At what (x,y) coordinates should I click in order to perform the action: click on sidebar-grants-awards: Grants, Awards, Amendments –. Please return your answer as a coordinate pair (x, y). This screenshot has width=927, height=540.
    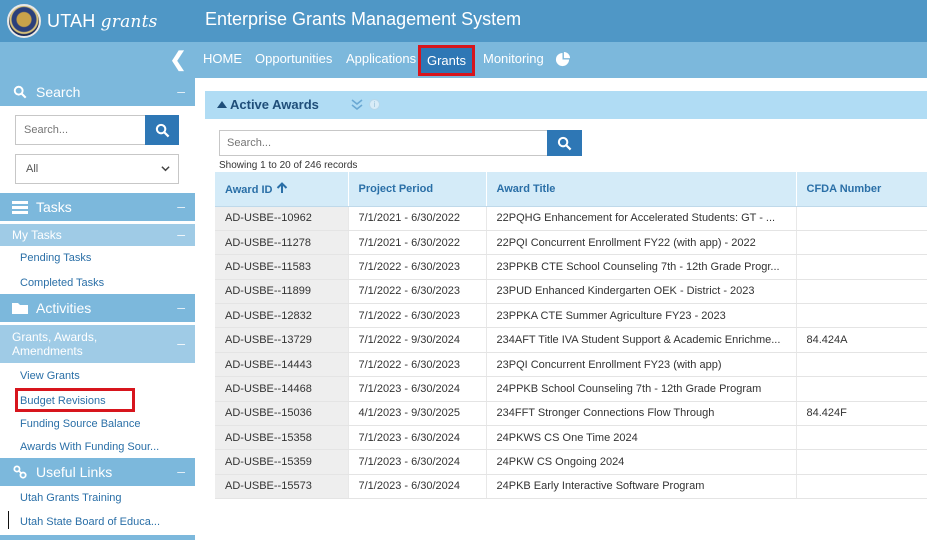
    Looking at the image, I should click on (97, 344).